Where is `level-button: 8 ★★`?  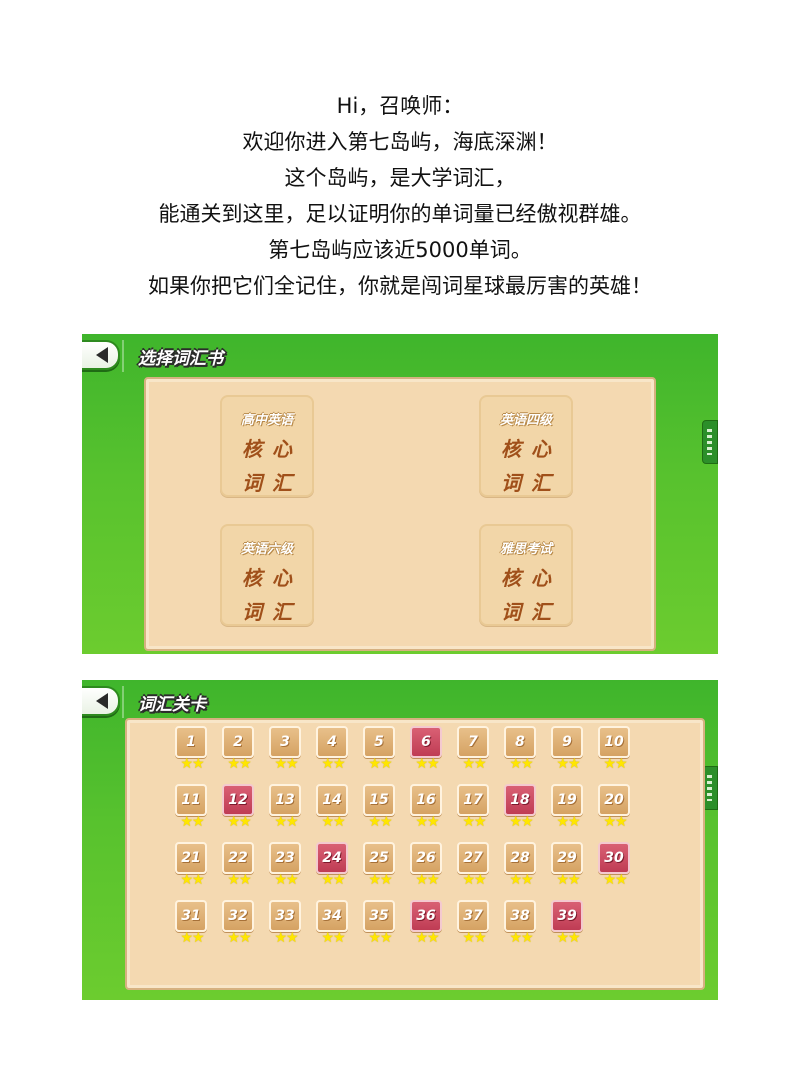
level-button: 8 ★★ is located at coordinates (521, 750).